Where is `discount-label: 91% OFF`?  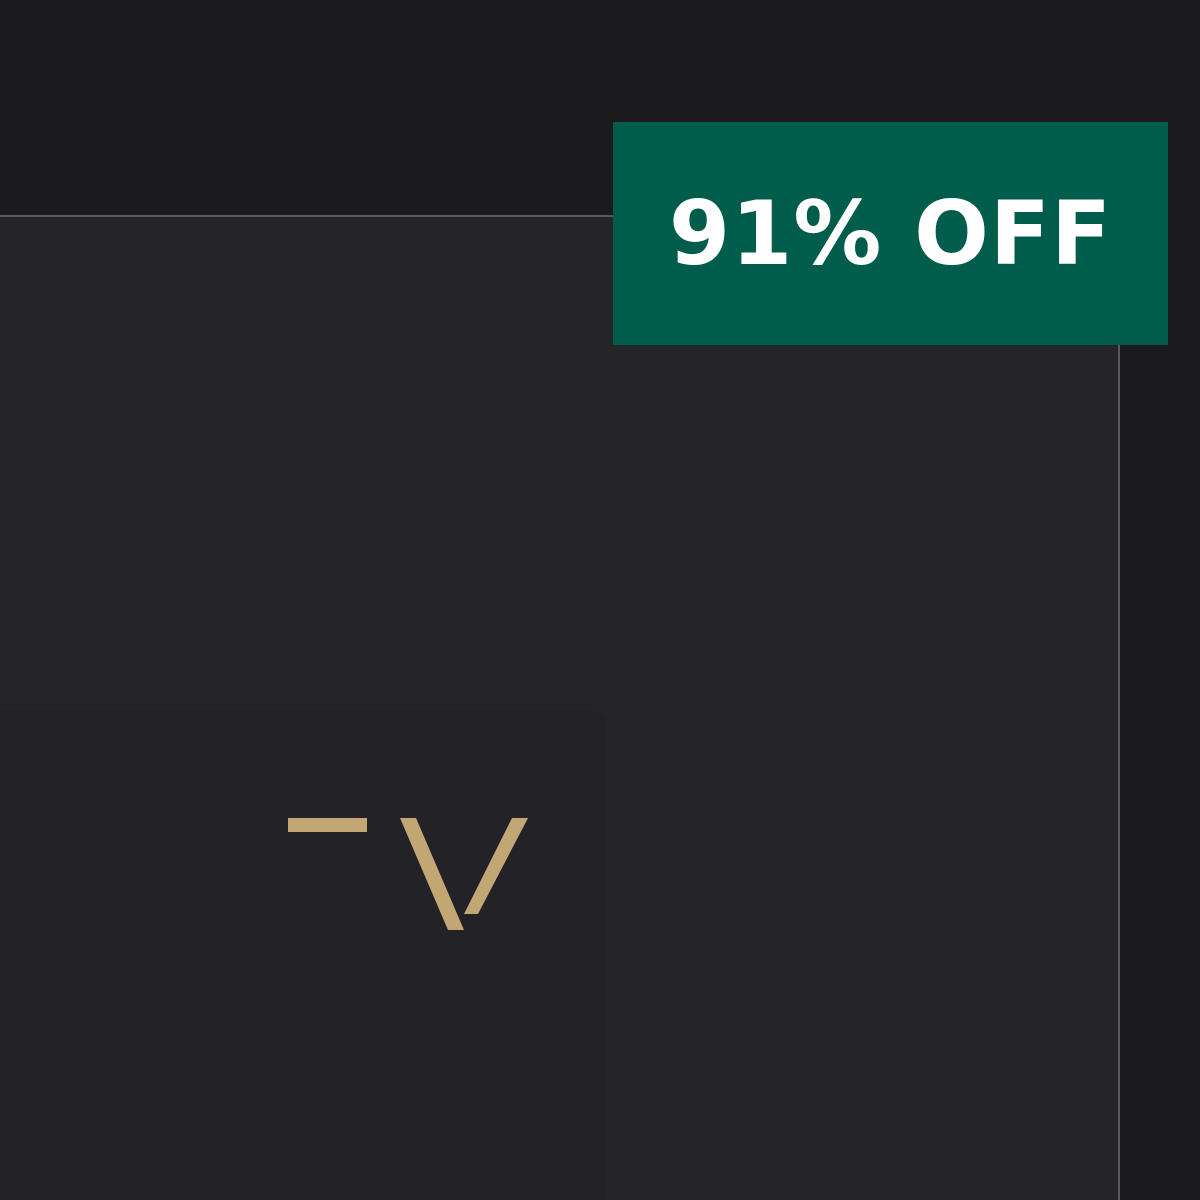
discount-label: 91% OFF is located at coordinates (890, 233).